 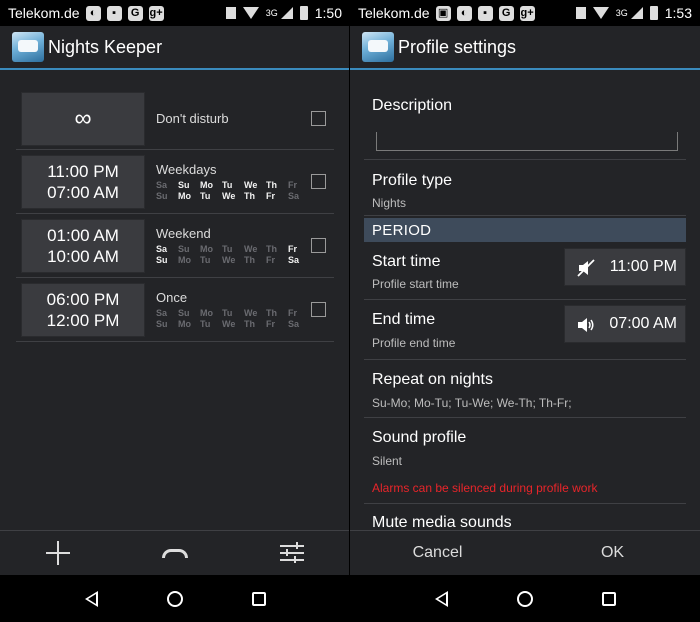 What do you see at coordinates (83, 309) in the screenshot?
I see `profile-time-button: 06:00 PM 12:00 PM` at bounding box center [83, 309].